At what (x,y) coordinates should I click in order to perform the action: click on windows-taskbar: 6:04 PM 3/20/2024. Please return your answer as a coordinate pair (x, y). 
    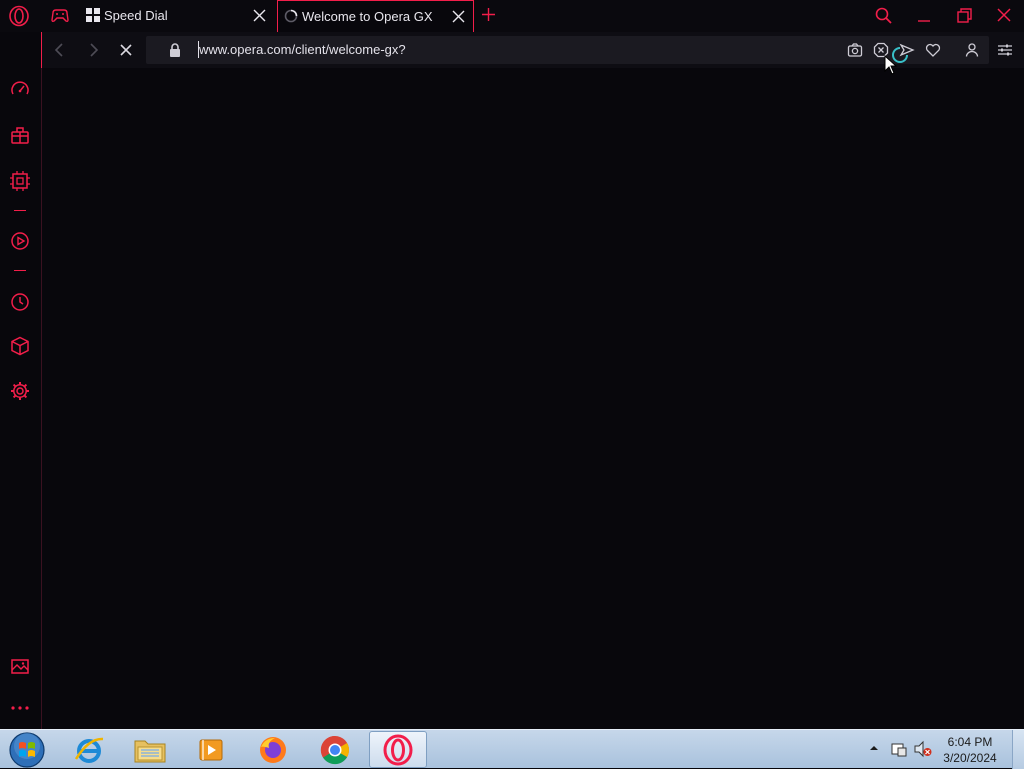
    Looking at the image, I should click on (512, 749).